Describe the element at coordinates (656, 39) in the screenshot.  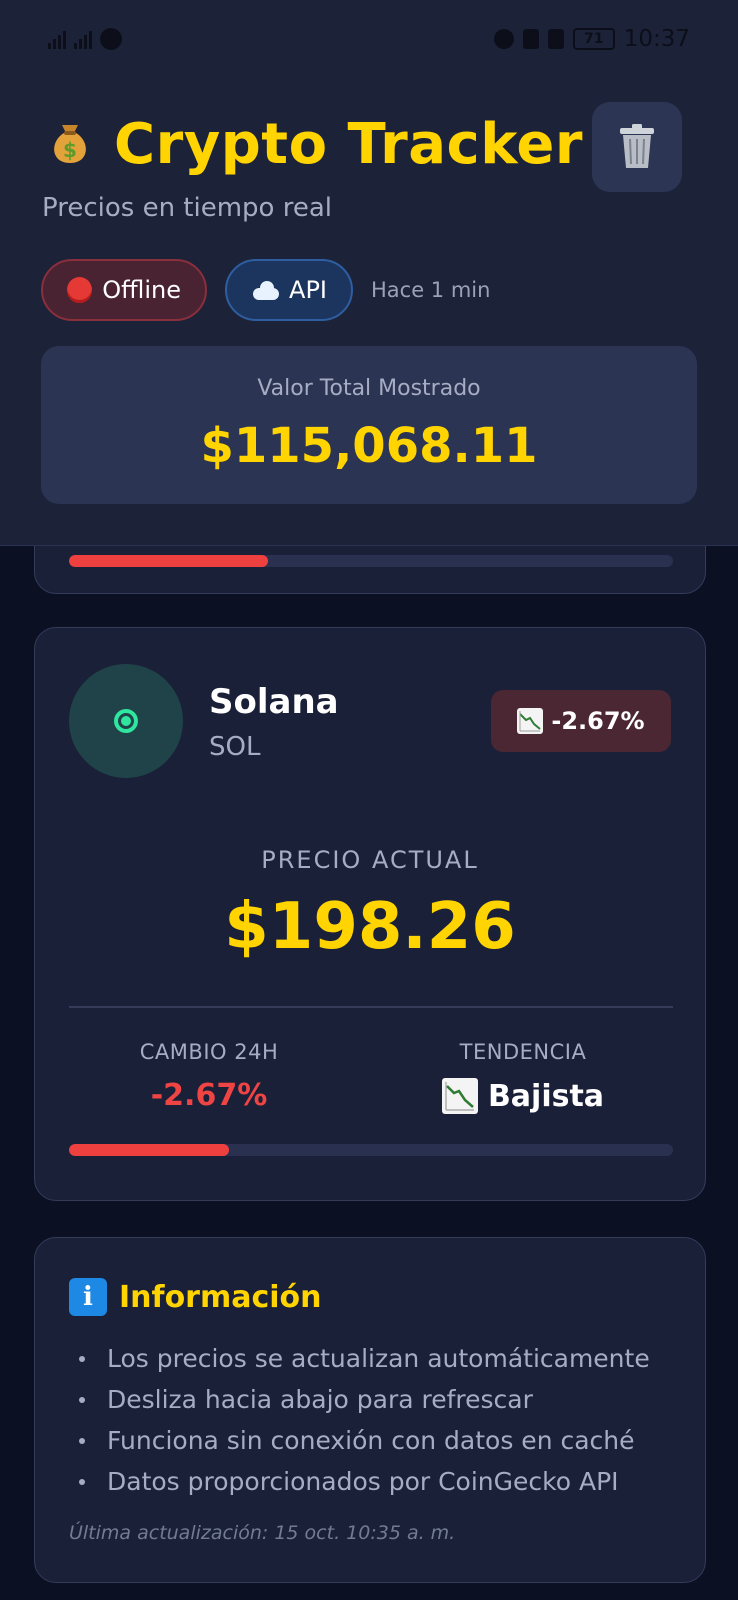
I see `clock: 10:37` at that location.